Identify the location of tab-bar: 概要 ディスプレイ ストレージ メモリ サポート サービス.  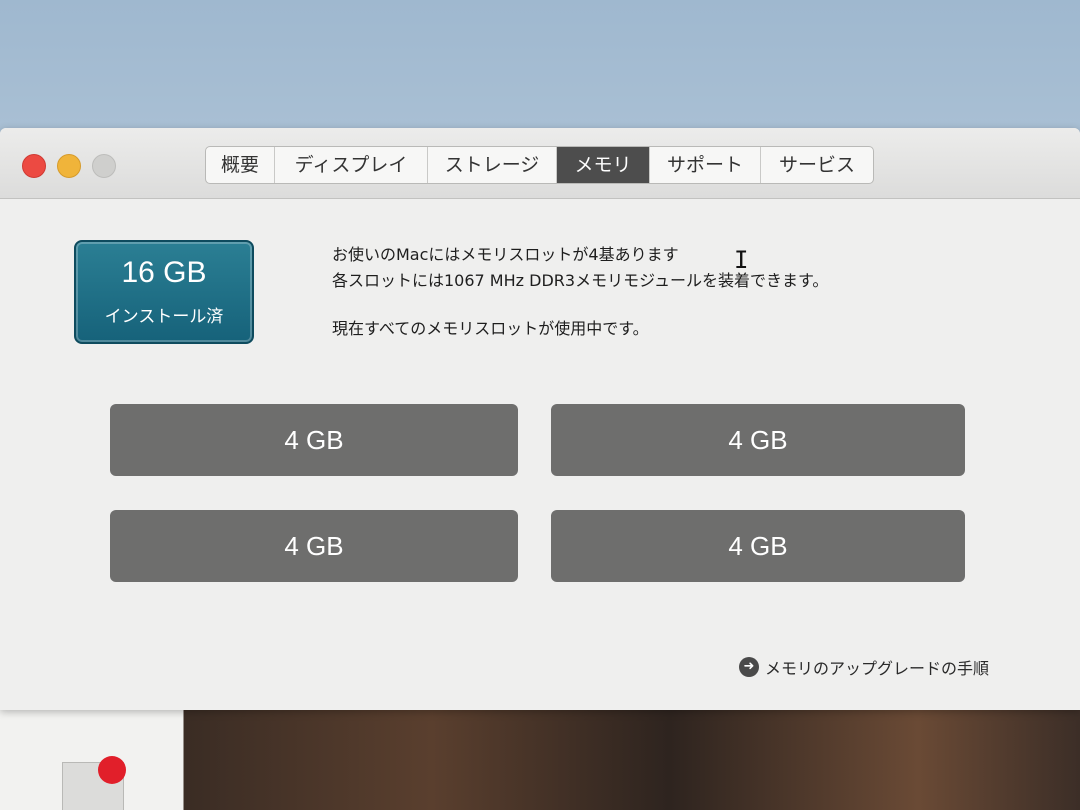
(539, 165).